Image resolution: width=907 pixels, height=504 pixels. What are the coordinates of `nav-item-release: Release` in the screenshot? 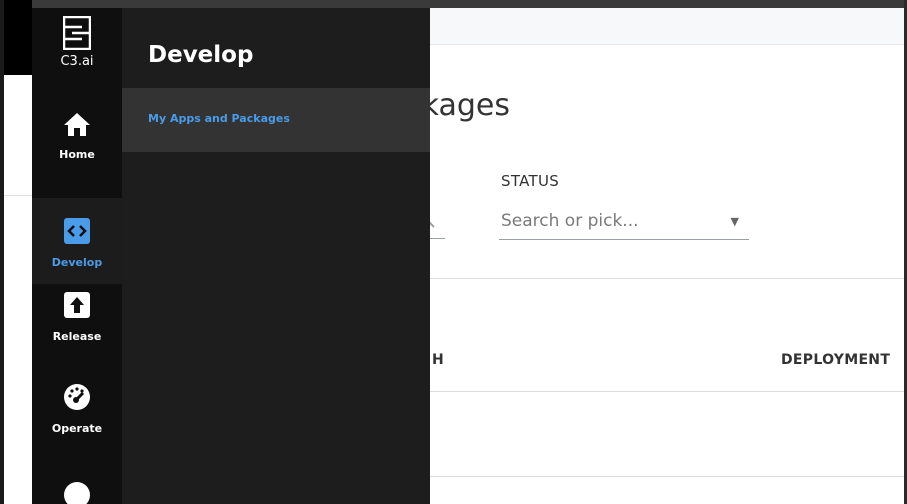 It's located at (77, 333).